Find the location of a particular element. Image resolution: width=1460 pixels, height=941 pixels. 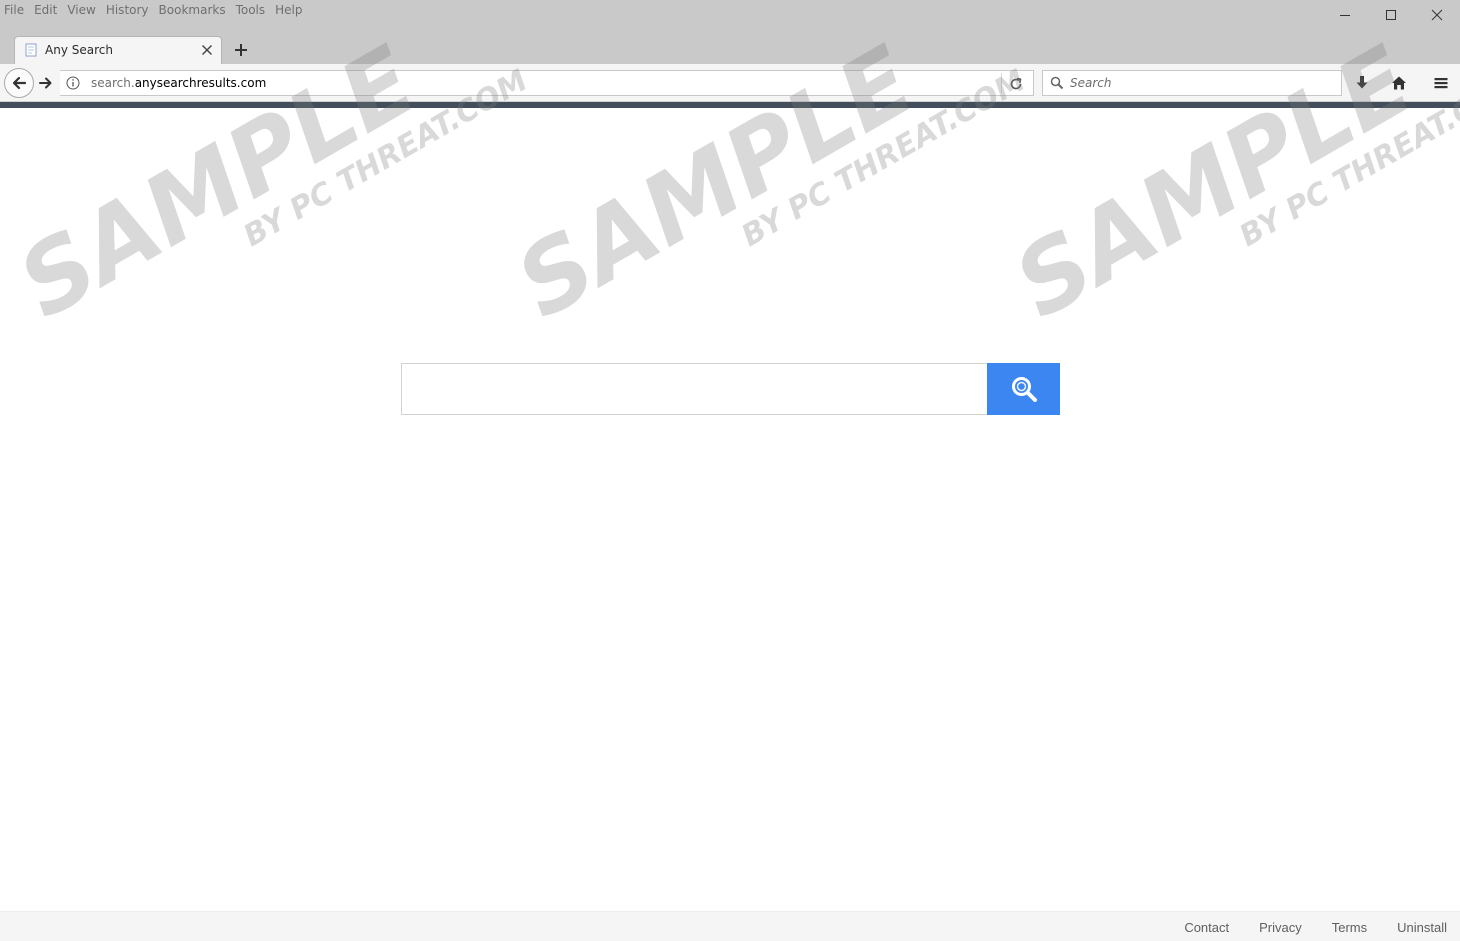

menu-help: Help is located at coordinates (291, 10).